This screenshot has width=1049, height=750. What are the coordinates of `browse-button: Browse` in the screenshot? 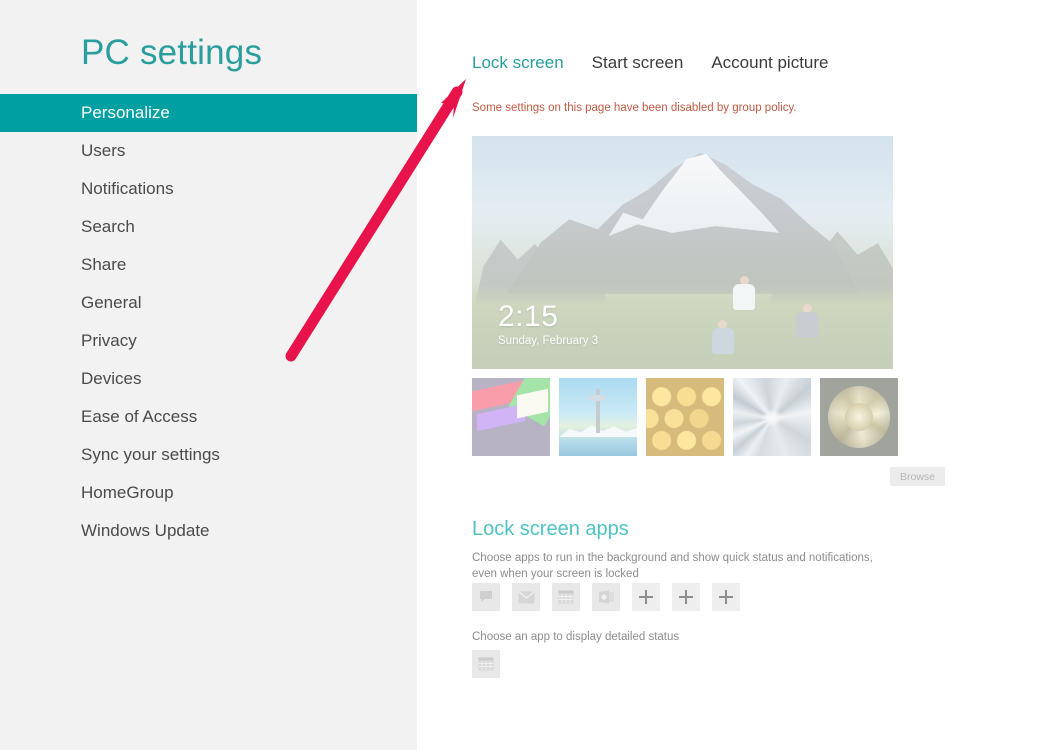 It's located at (917, 476).